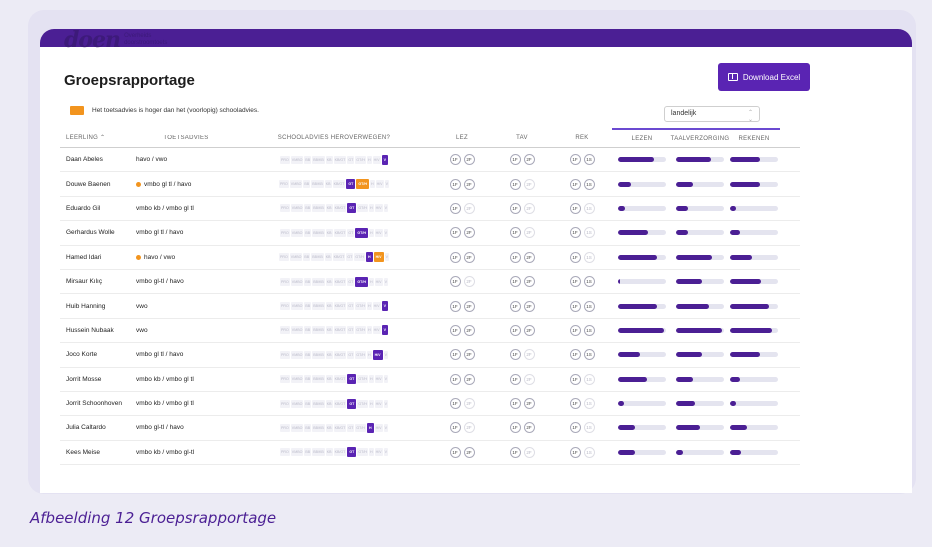  I want to click on student-name: Hussein Nubaak, so click(94, 330).